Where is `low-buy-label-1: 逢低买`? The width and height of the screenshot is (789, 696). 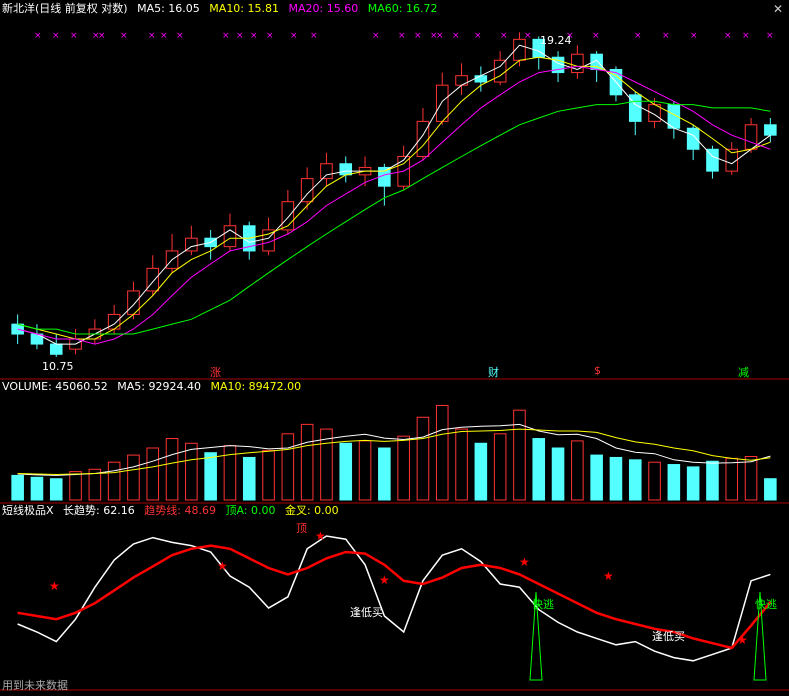
low-buy-label-1: 逢低买 is located at coordinates (366, 612).